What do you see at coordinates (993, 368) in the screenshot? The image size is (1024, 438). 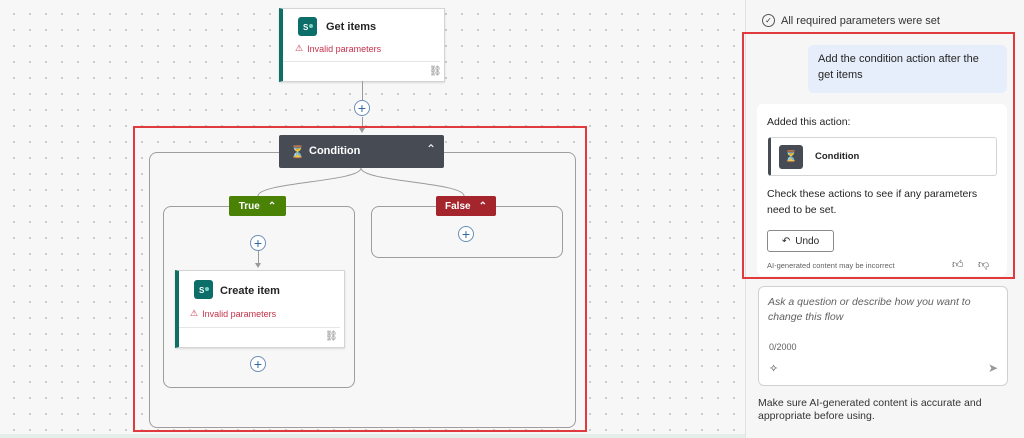 I see `send-icon: ➤` at bounding box center [993, 368].